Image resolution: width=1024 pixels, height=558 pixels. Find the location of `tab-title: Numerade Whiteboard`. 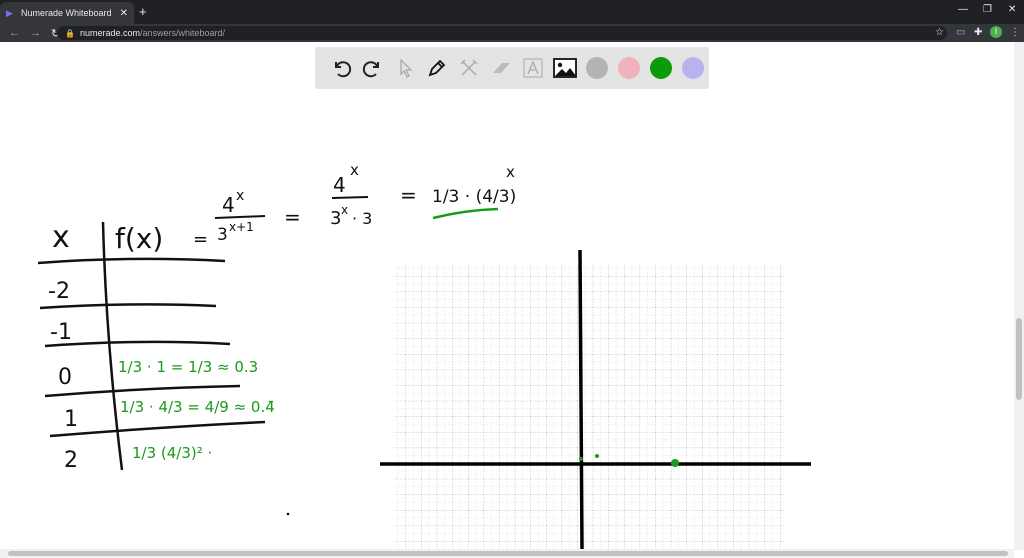

tab-title: Numerade Whiteboard is located at coordinates (66, 13).